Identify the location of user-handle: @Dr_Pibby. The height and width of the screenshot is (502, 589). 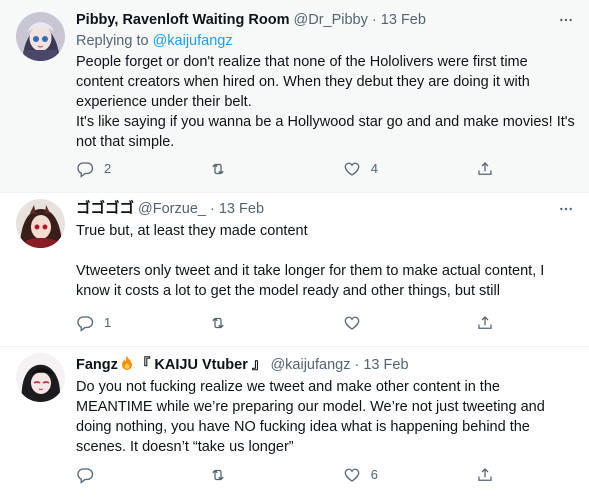
(331, 20).